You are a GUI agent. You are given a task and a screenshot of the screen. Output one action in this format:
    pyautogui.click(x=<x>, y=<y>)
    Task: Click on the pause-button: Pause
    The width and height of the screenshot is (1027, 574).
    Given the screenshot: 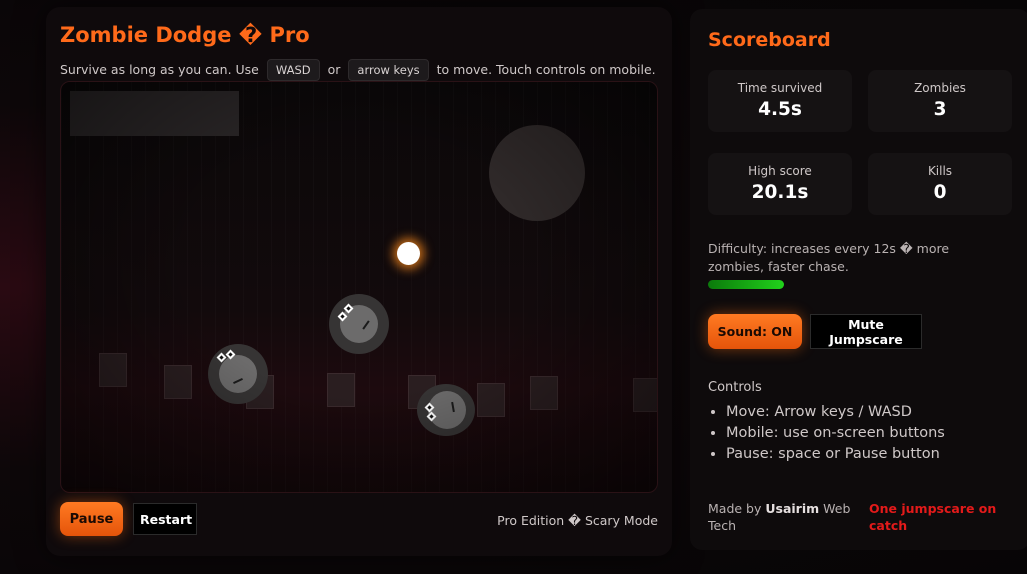 What is the action you would take?
    pyautogui.click(x=91, y=519)
    